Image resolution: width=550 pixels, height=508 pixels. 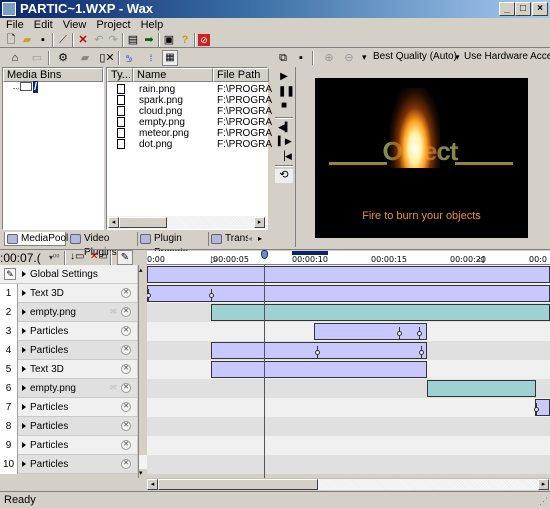 What do you see at coordinates (11, 40) in the screenshot?
I see `new-icon: 🗋` at bounding box center [11, 40].